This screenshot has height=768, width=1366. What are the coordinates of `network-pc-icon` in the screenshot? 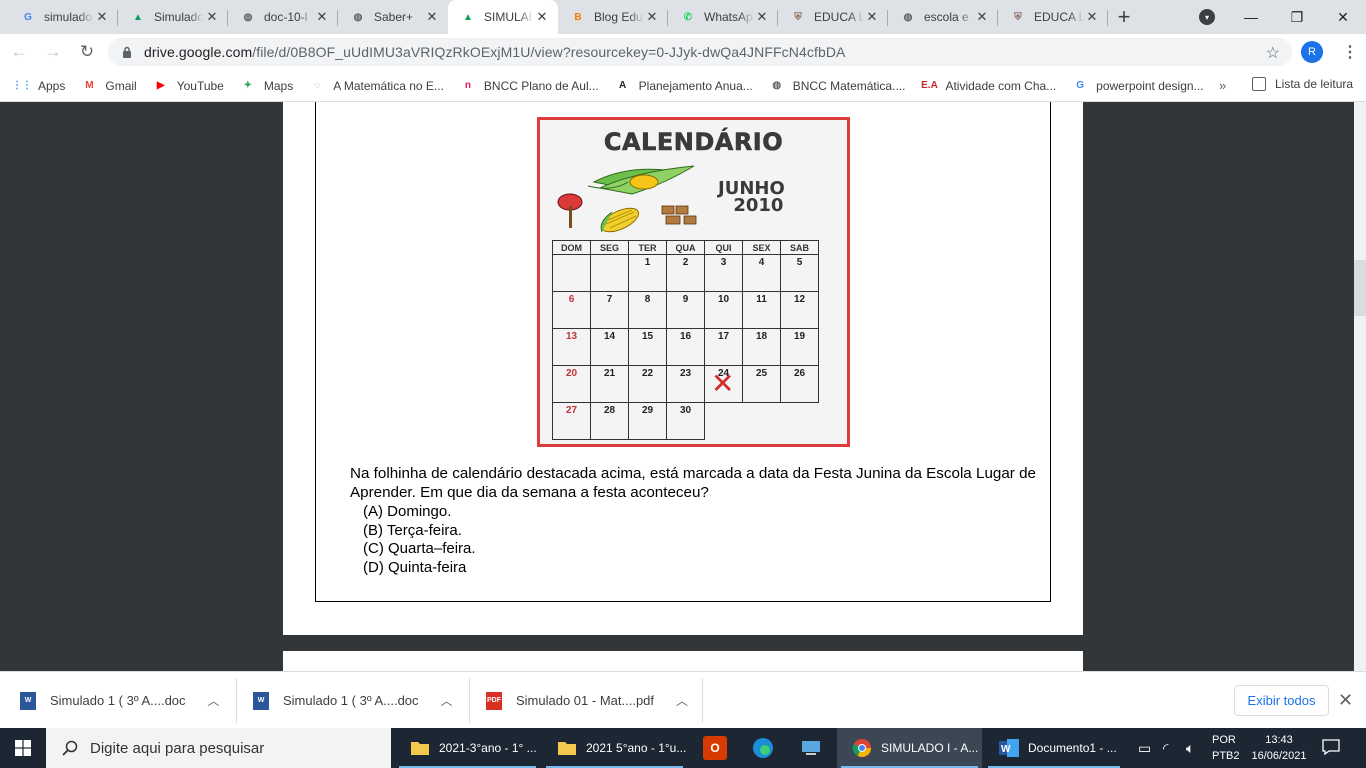 It's located at (811, 748).